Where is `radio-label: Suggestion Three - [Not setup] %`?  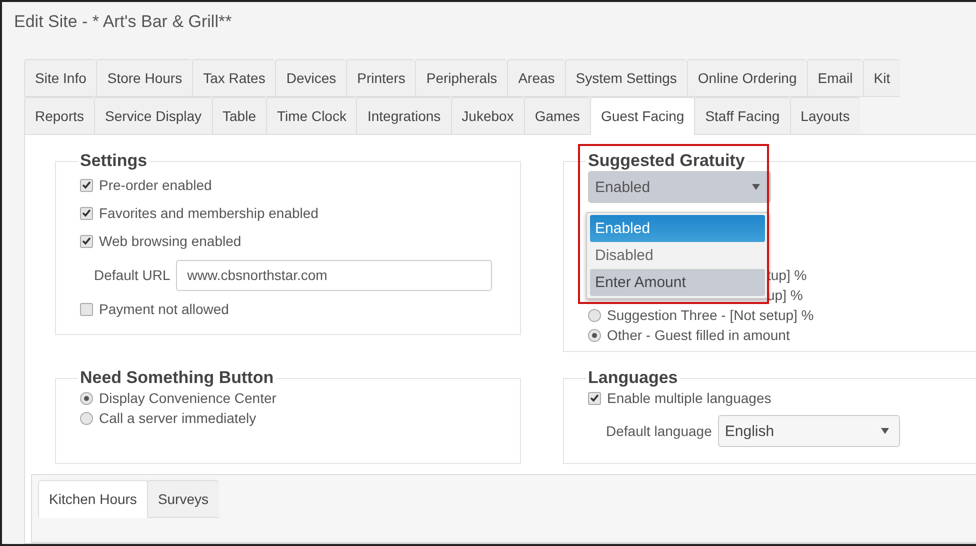 radio-label: Suggestion Three - [Not setup] % is located at coordinates (710, 315).